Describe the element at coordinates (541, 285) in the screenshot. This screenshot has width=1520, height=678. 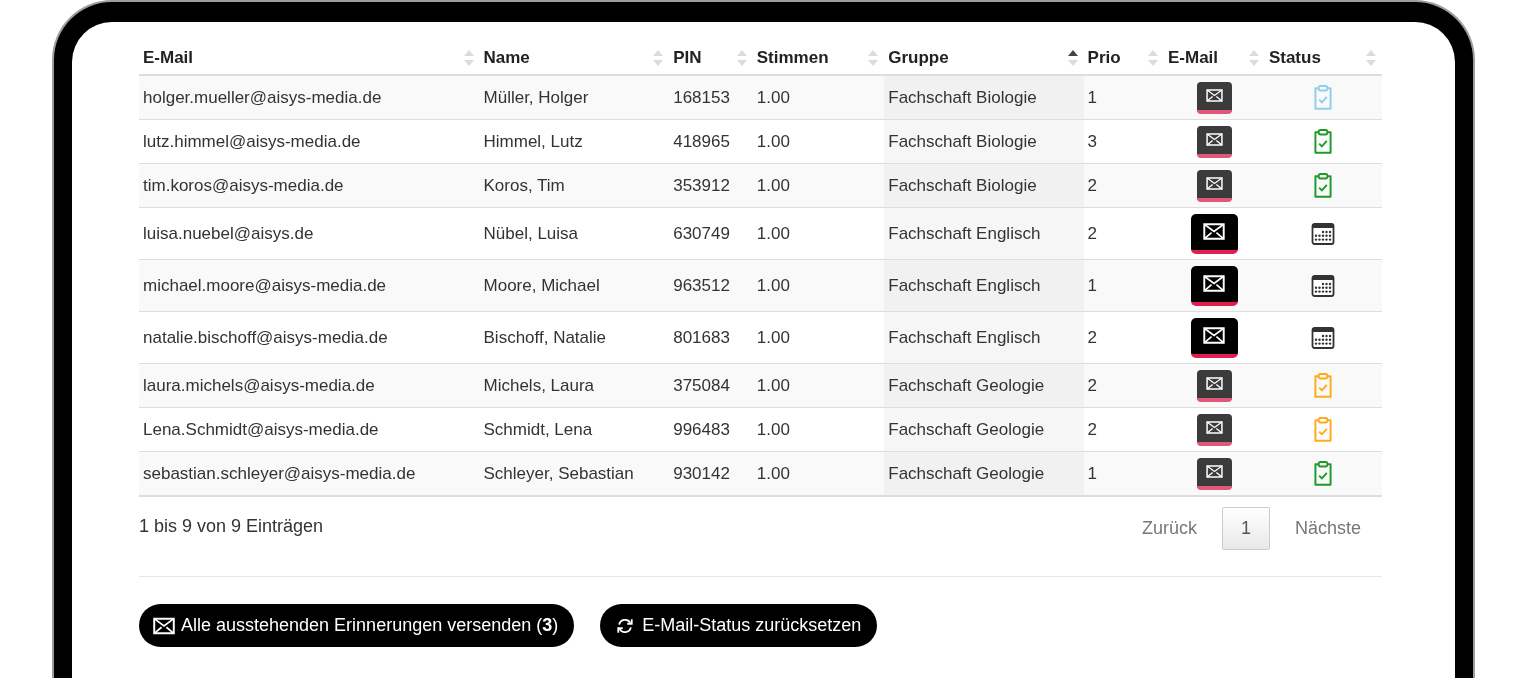
I see `name-cell: Moore, Michael` at that location.